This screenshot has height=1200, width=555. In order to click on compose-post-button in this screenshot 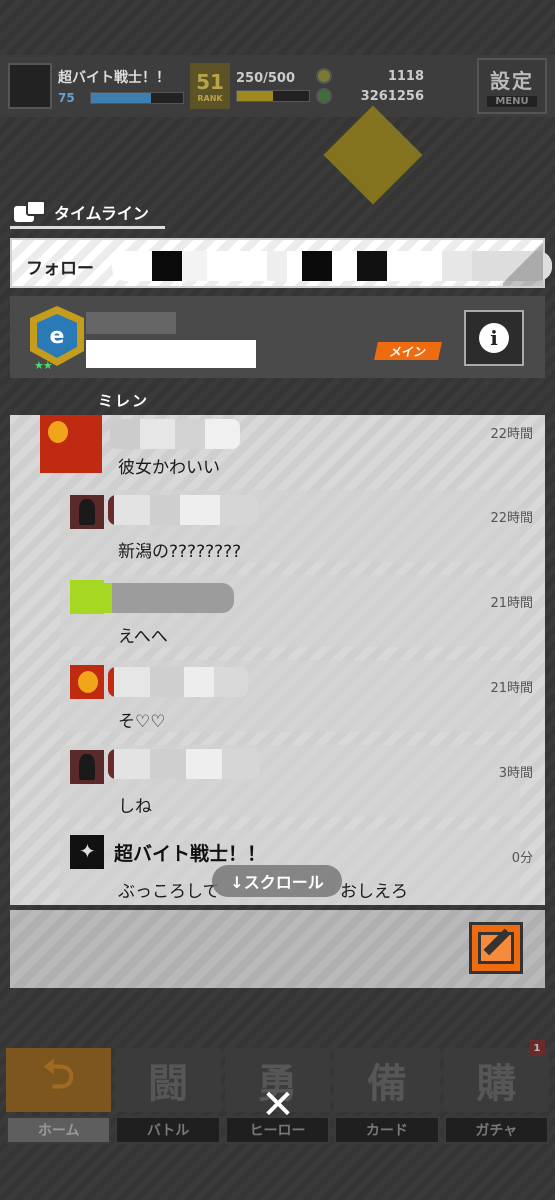, I will do `click(496, 948)`.